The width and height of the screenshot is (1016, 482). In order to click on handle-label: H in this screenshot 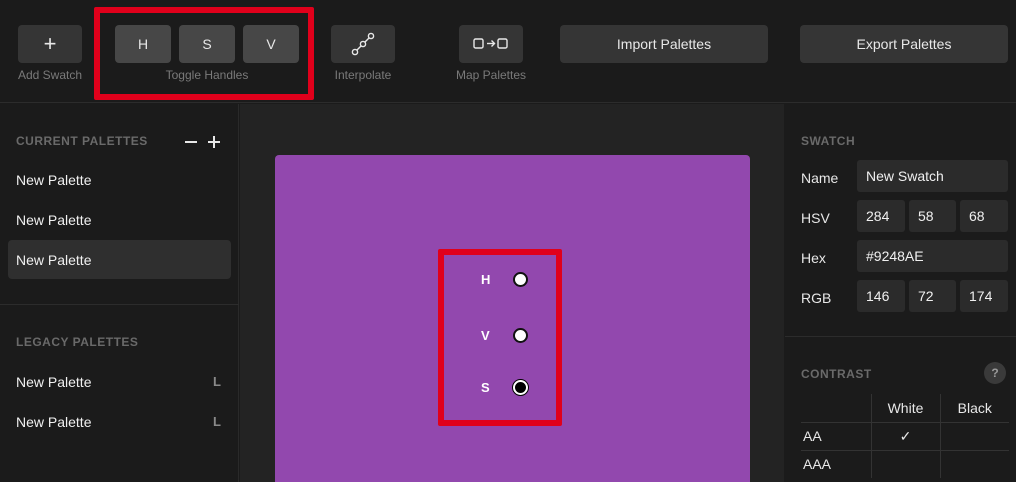, I will do `click(486, 279)`.